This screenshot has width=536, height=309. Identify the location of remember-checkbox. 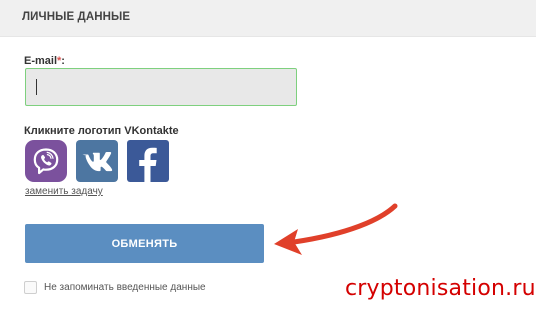
(30, 287).